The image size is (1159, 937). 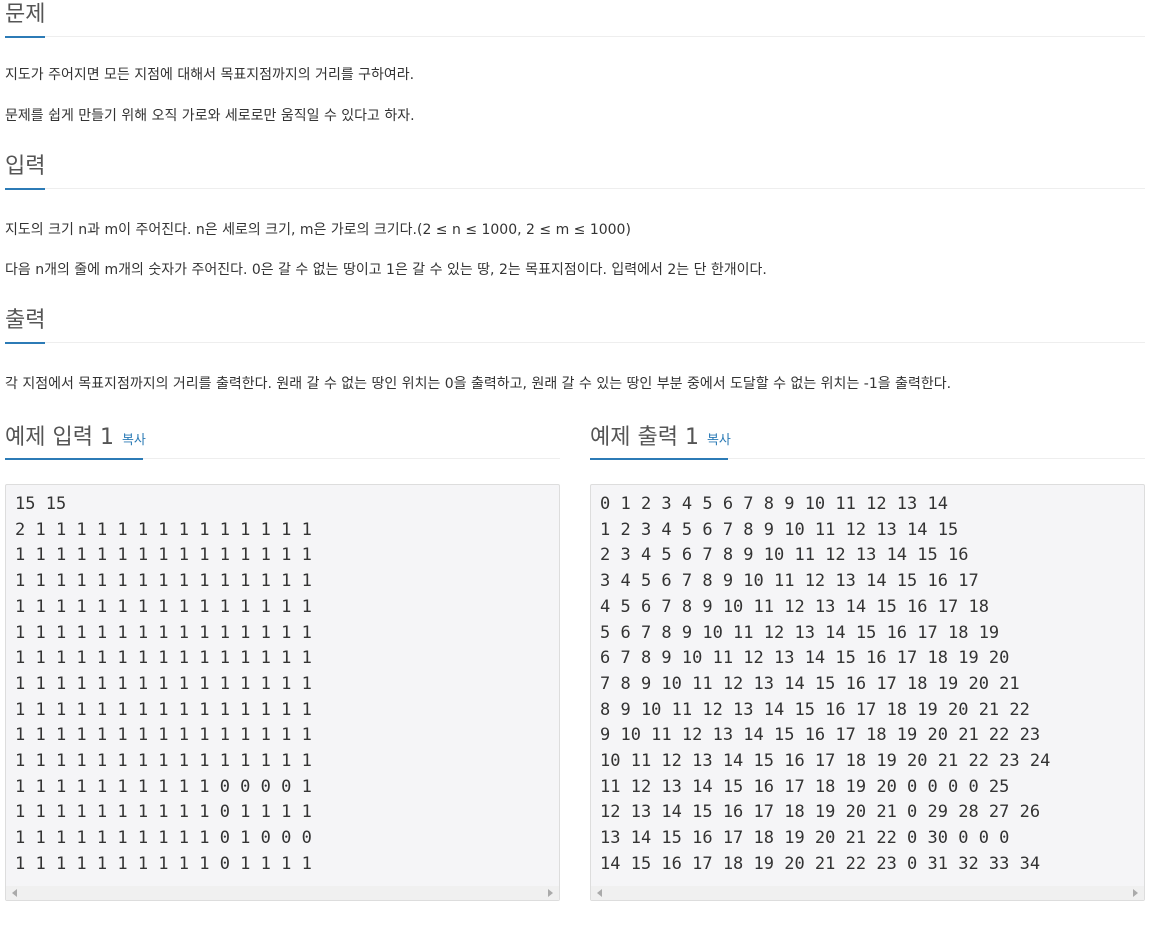 What do you see at coordinates (134, 440) in the screenshot?
I see `copy-sample-input-link: 복사` at bounding box center [134, 440].